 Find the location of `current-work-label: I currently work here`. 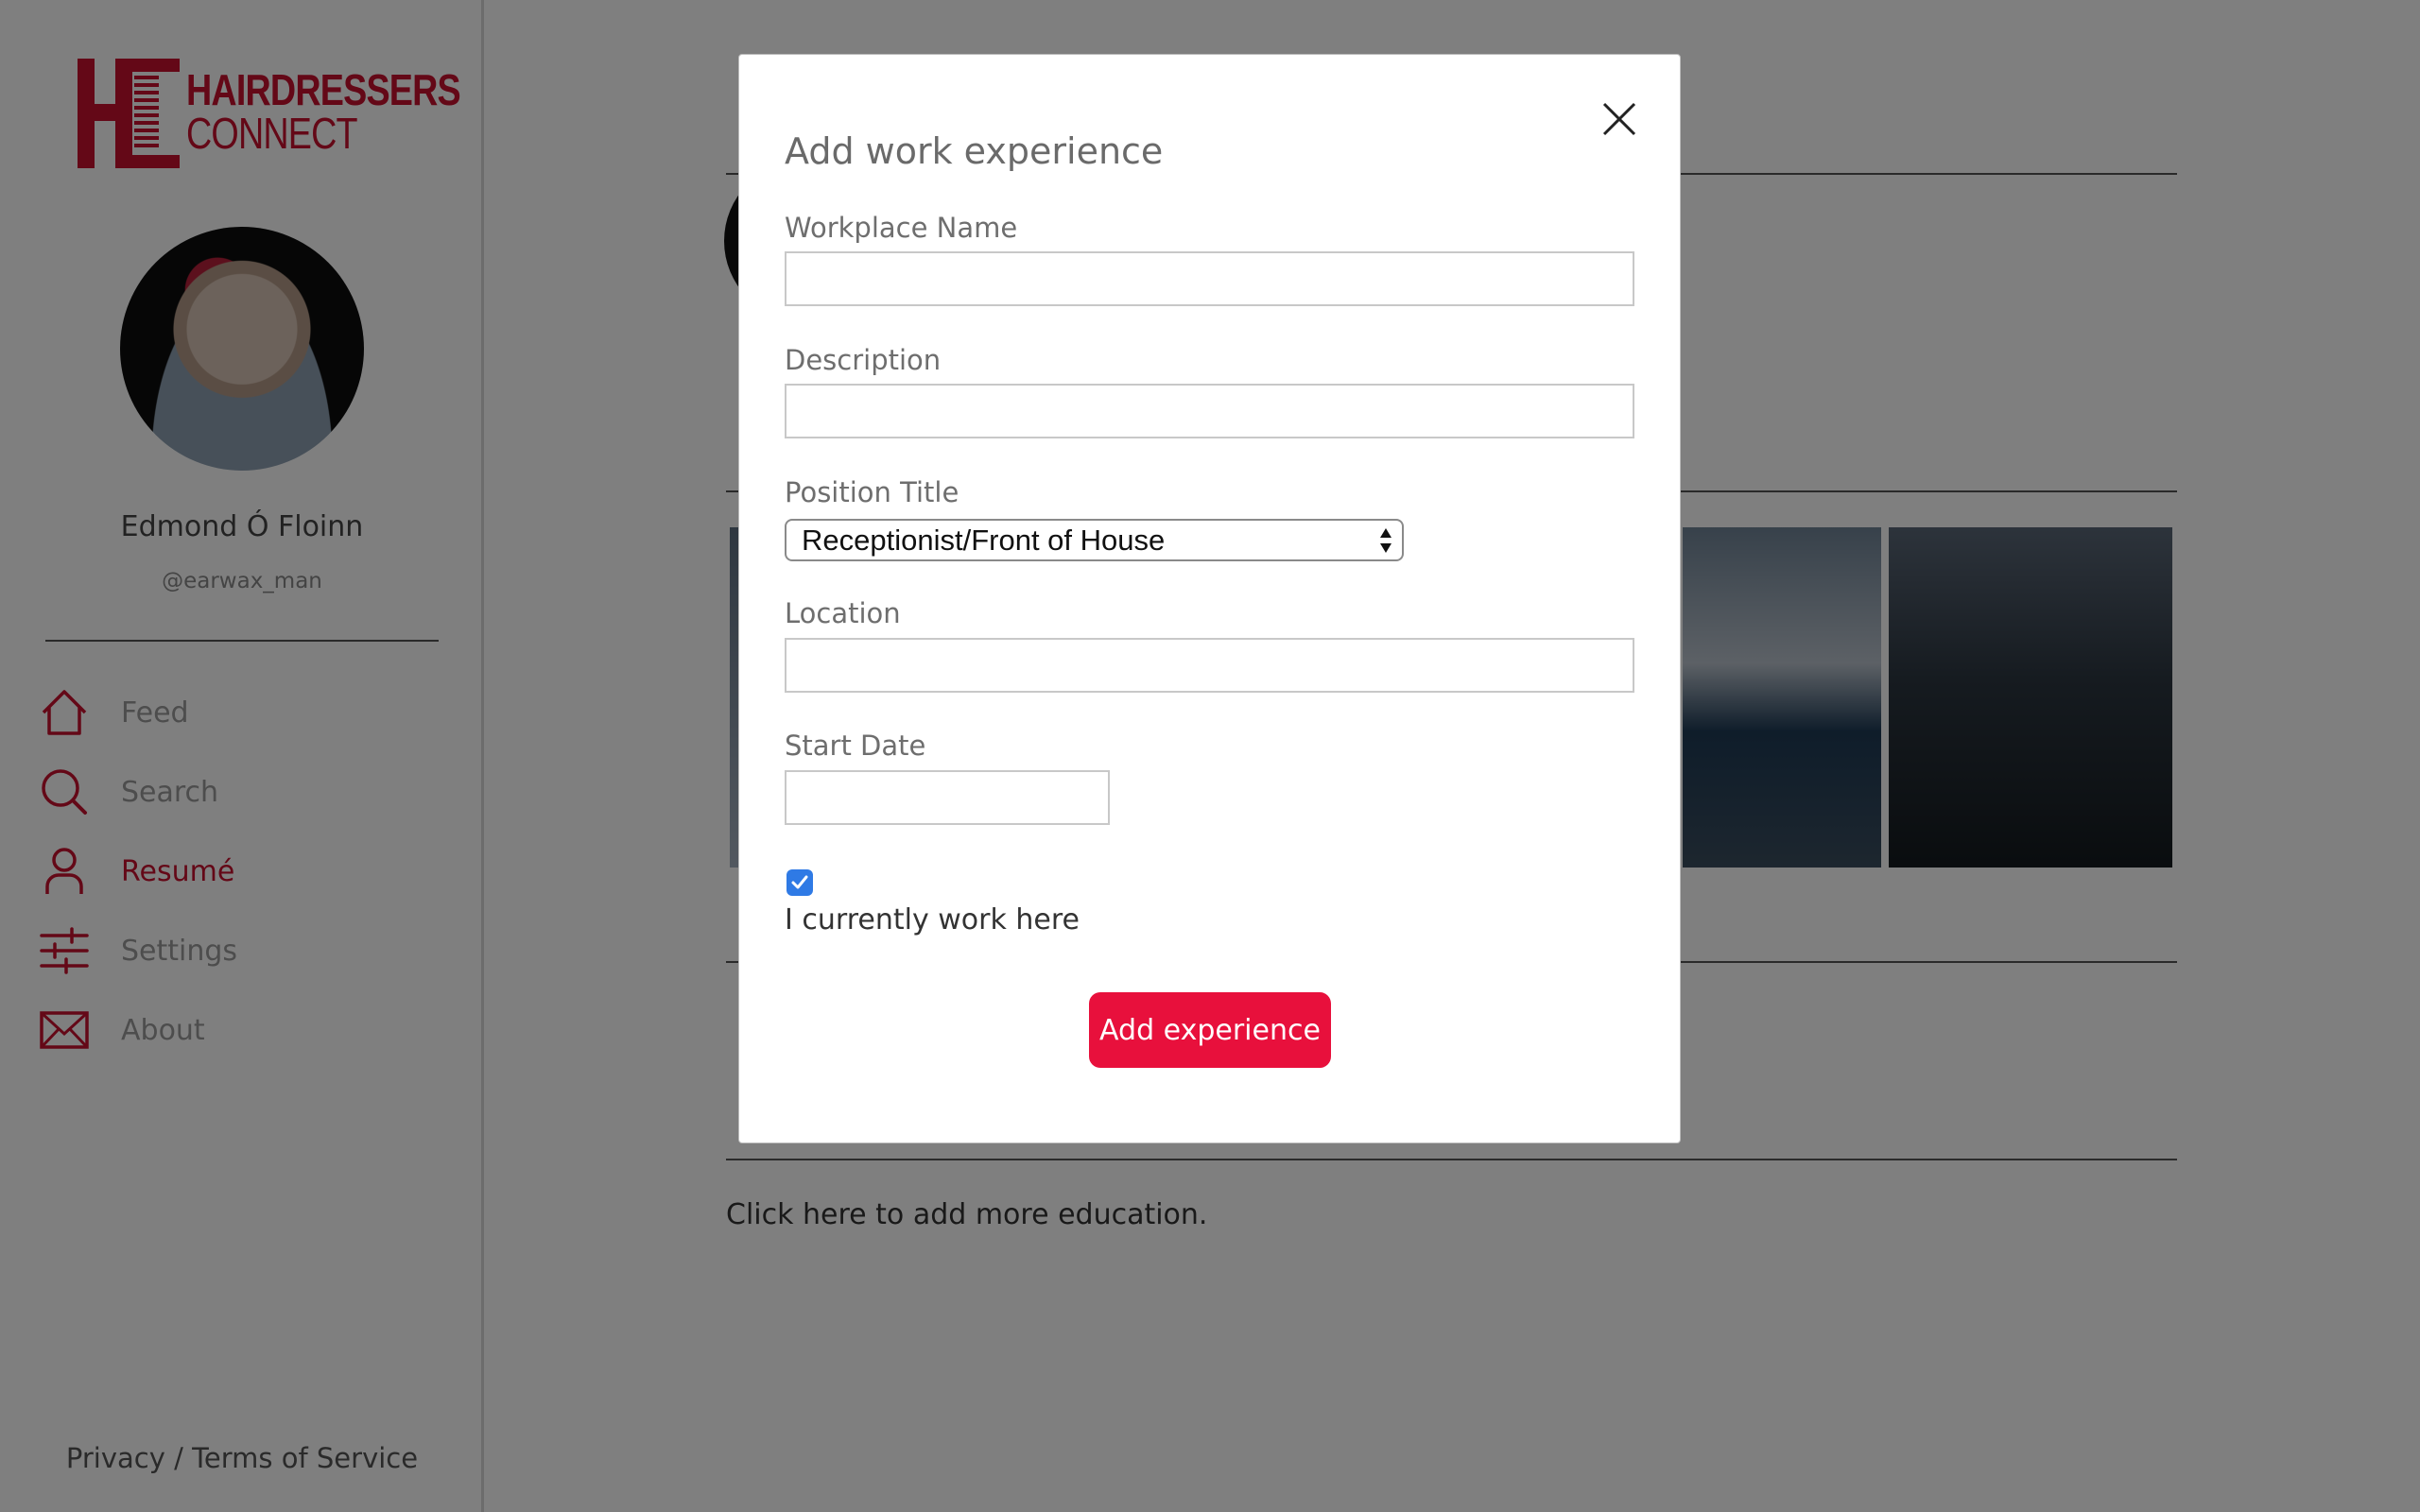

current-work-label: I currently work here is located at coordinates (932, 919).